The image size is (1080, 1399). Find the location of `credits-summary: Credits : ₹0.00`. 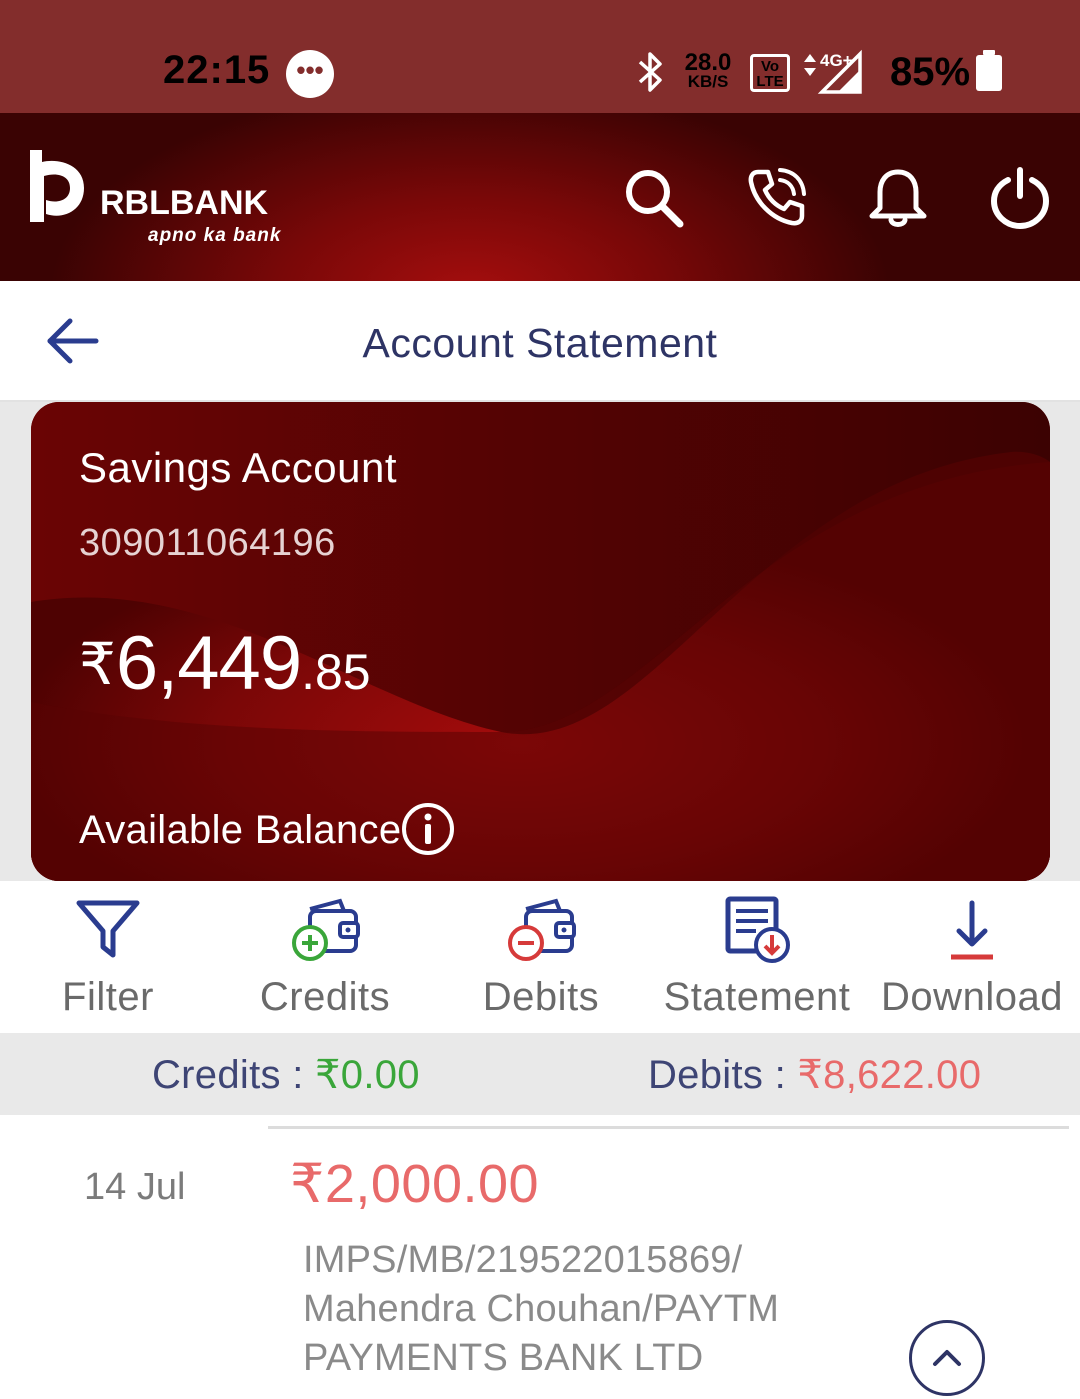

credits-summary: Credits : ₹0.00 is located at coordinates (286, 1075).